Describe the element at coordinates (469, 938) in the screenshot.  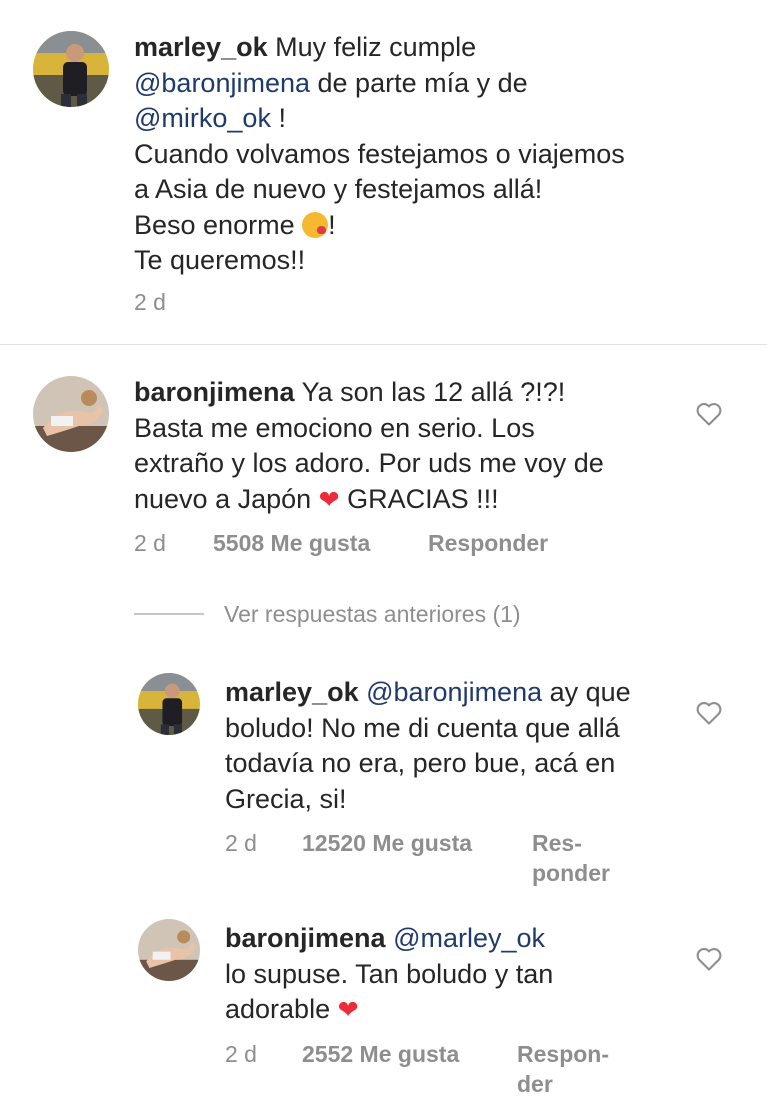
I see `mention-link: @marley_ok` at that location.